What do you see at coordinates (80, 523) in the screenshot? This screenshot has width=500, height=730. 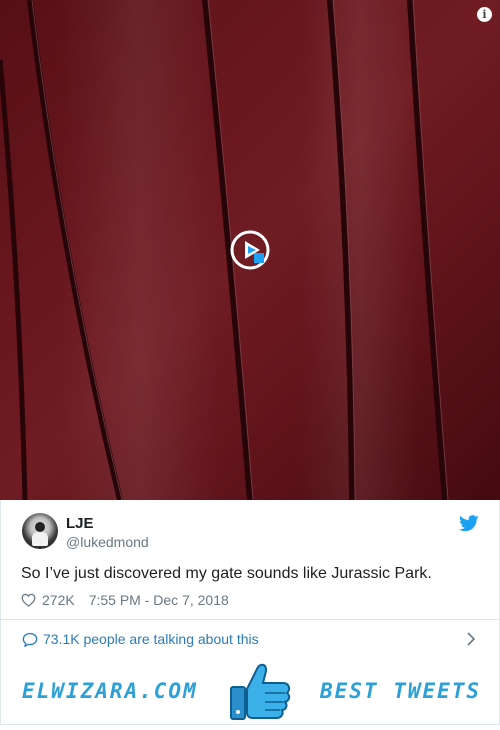 I see `display-name: LJE` at bounding box center [80, 523].